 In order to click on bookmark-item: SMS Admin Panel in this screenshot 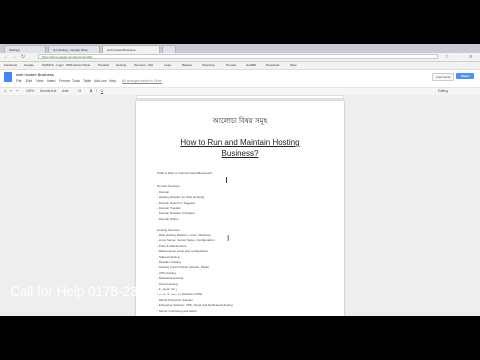, I will do `click(78, 65)`.